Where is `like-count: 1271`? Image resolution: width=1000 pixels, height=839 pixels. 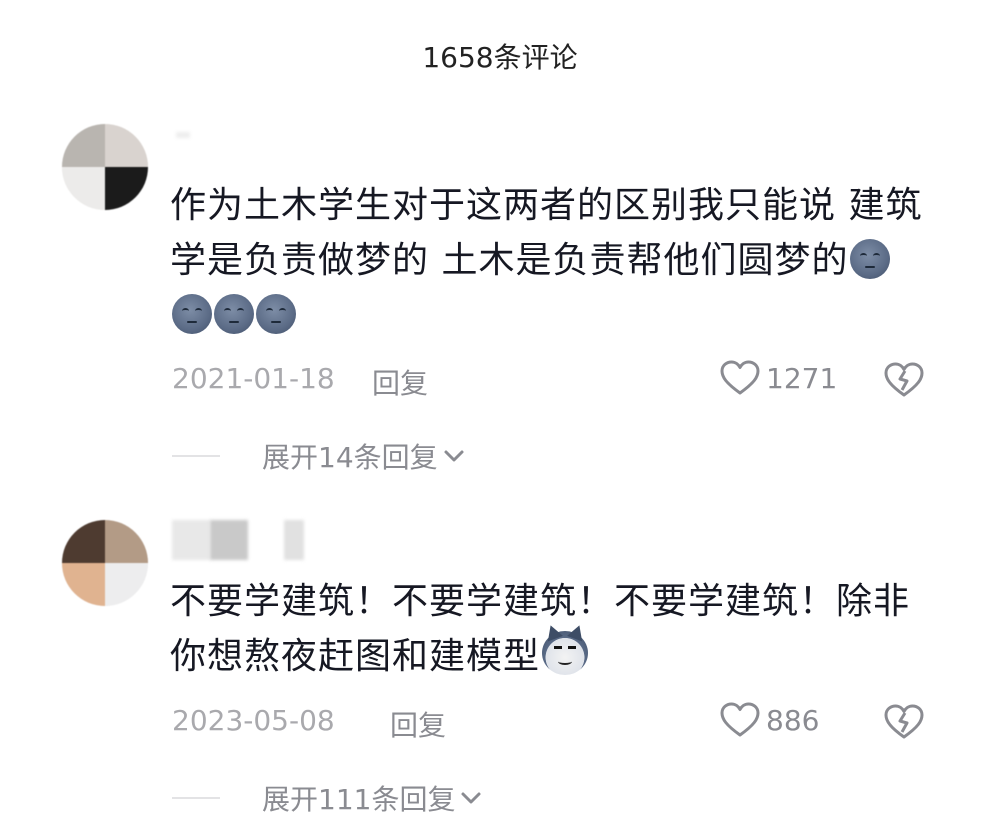
like-count: 1271 is located at coordinates (802, 378).